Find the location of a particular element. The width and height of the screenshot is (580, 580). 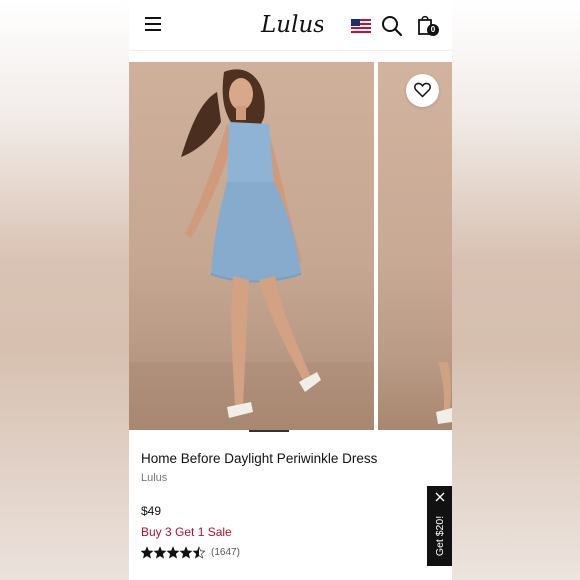

get-20-promo-tab: Get $20! is located at coordinates (439, 526).